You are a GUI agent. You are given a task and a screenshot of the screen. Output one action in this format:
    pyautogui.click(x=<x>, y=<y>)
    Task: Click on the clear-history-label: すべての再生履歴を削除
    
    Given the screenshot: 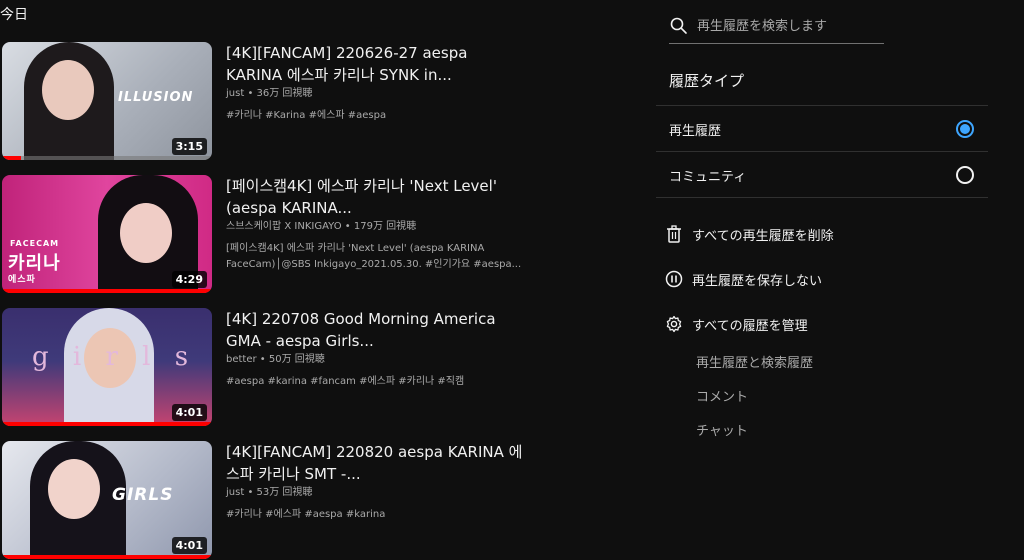 What is the action you would take?
    pyautogui.click(x=763, y=236)
    